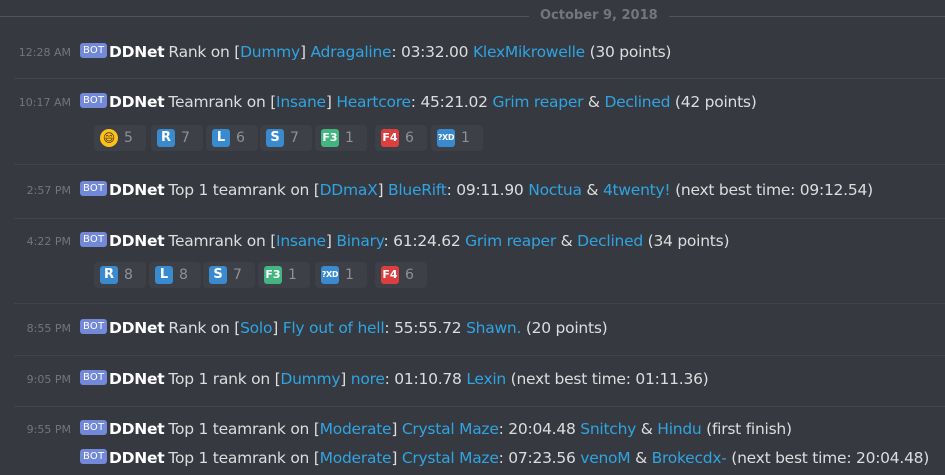 Image resolution: width=945 pixels, height=475 pixels. What do you see at coordinates (275, 138) in the screenshot?
I see `regional-indicator-s-icon: S` at bounding box center [275, 138].